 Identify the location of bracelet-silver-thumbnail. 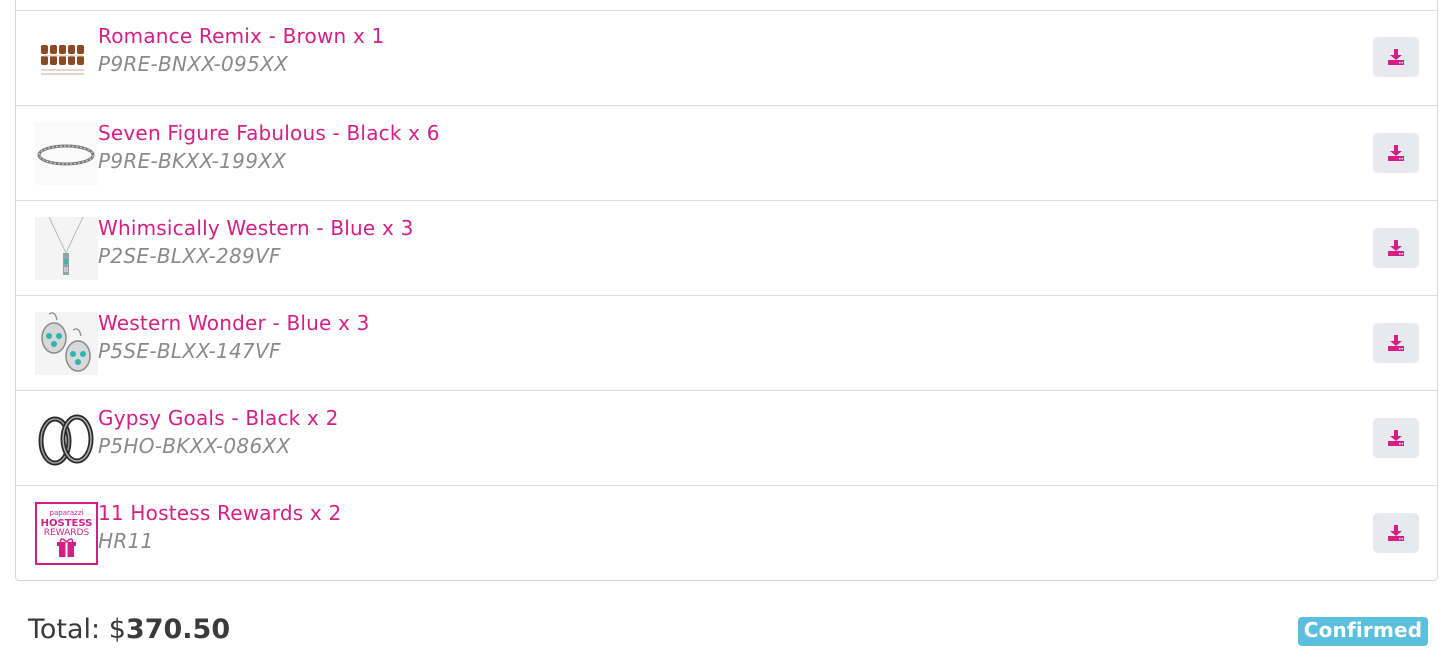
(66, 153).